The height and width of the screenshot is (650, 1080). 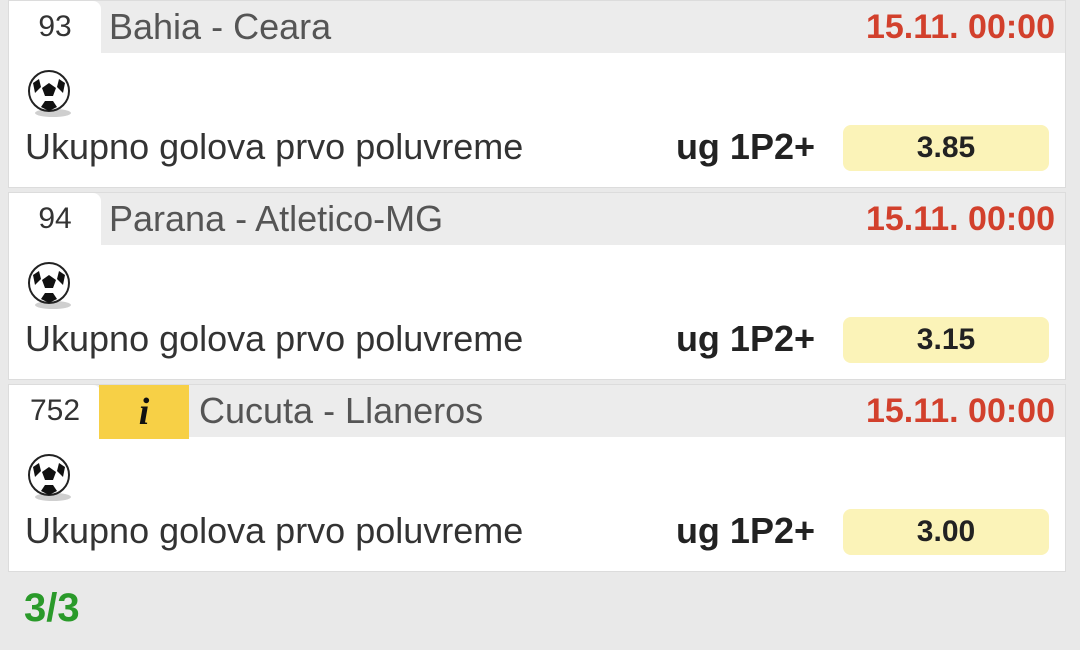 I want to click on match-number: 752, so click(x=55, y=411).